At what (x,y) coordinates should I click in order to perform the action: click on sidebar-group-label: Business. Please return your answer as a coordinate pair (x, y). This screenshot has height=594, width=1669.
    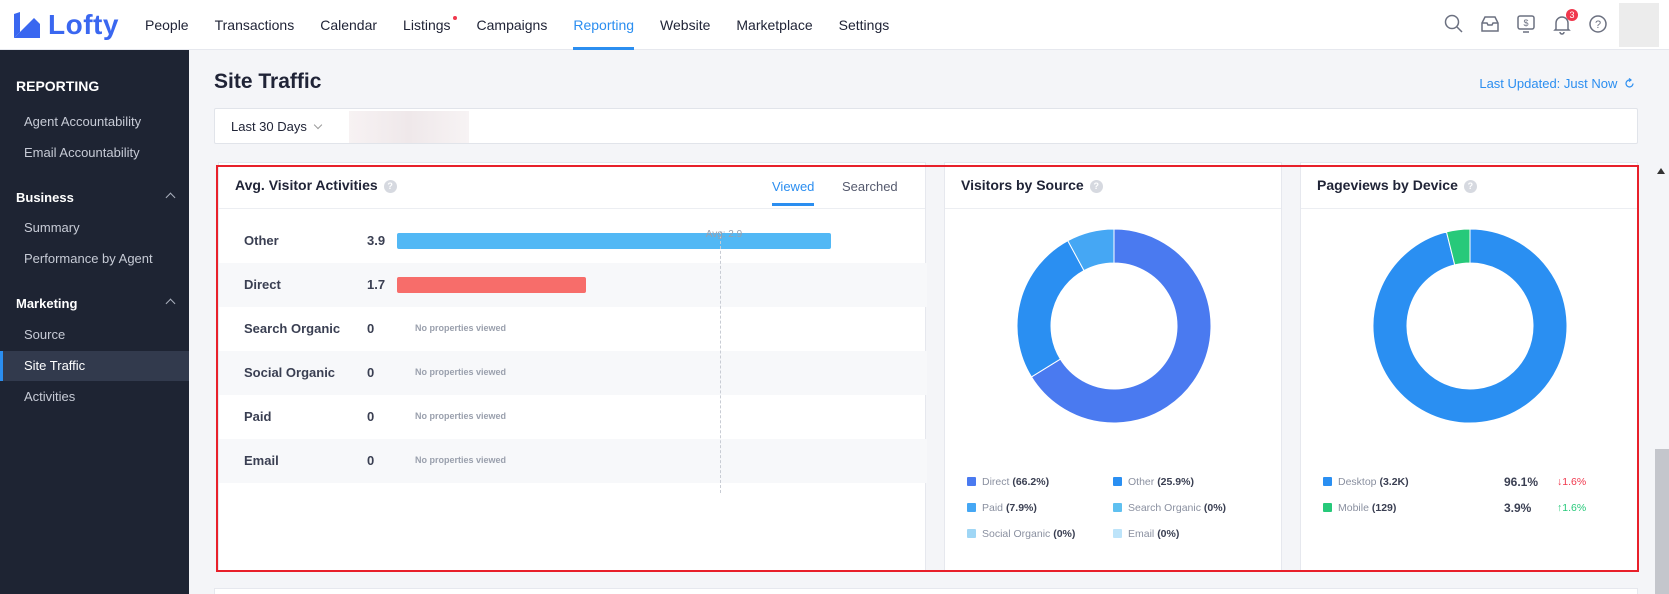
    Looking at the image, I should click on (45, 197).